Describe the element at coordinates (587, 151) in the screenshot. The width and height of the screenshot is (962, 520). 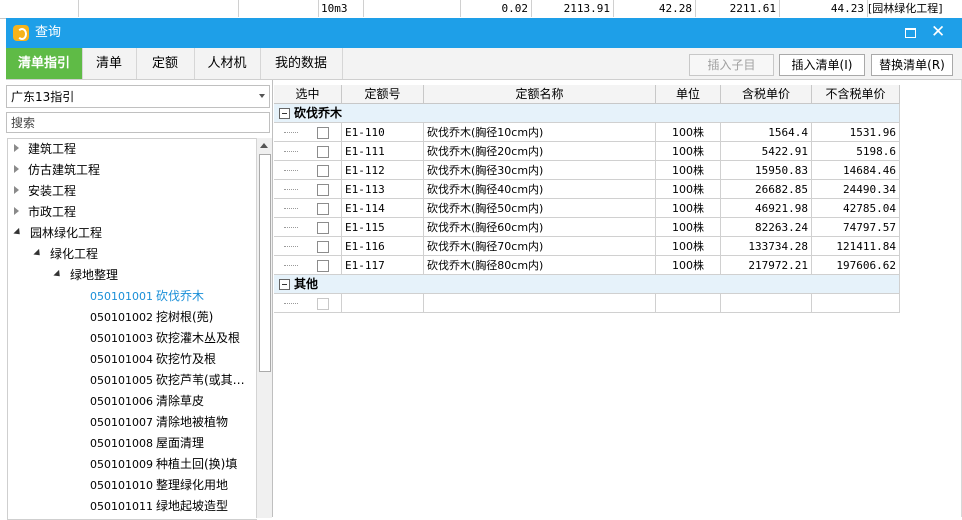
I see `table-row: E1-111 砍伐乔木(胸径20cm内) 100株 5422.91 5198.6` at that location.